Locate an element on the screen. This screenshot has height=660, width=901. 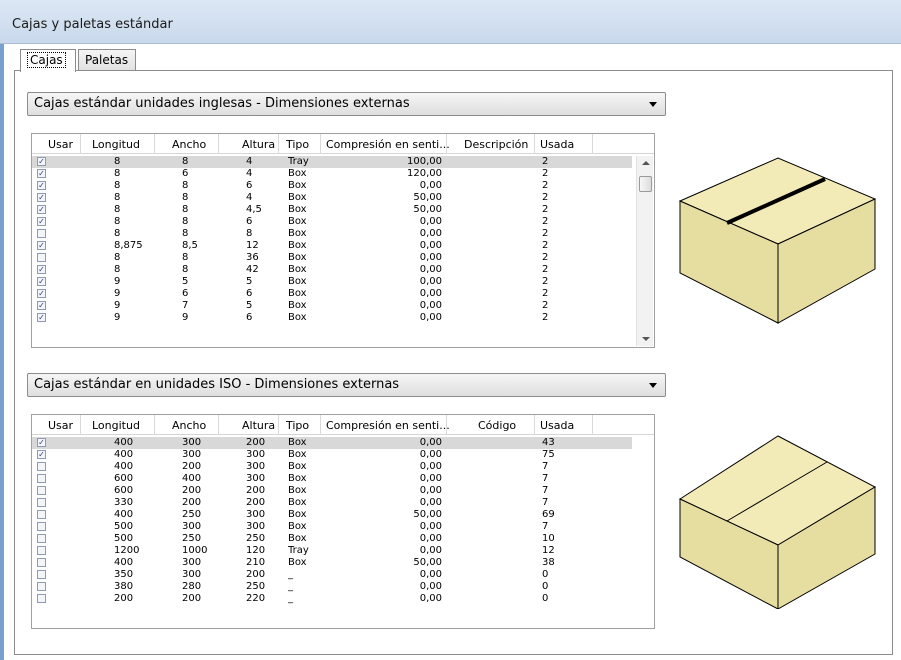
cell-ancho: 200 is located at coordinates (192, 502).